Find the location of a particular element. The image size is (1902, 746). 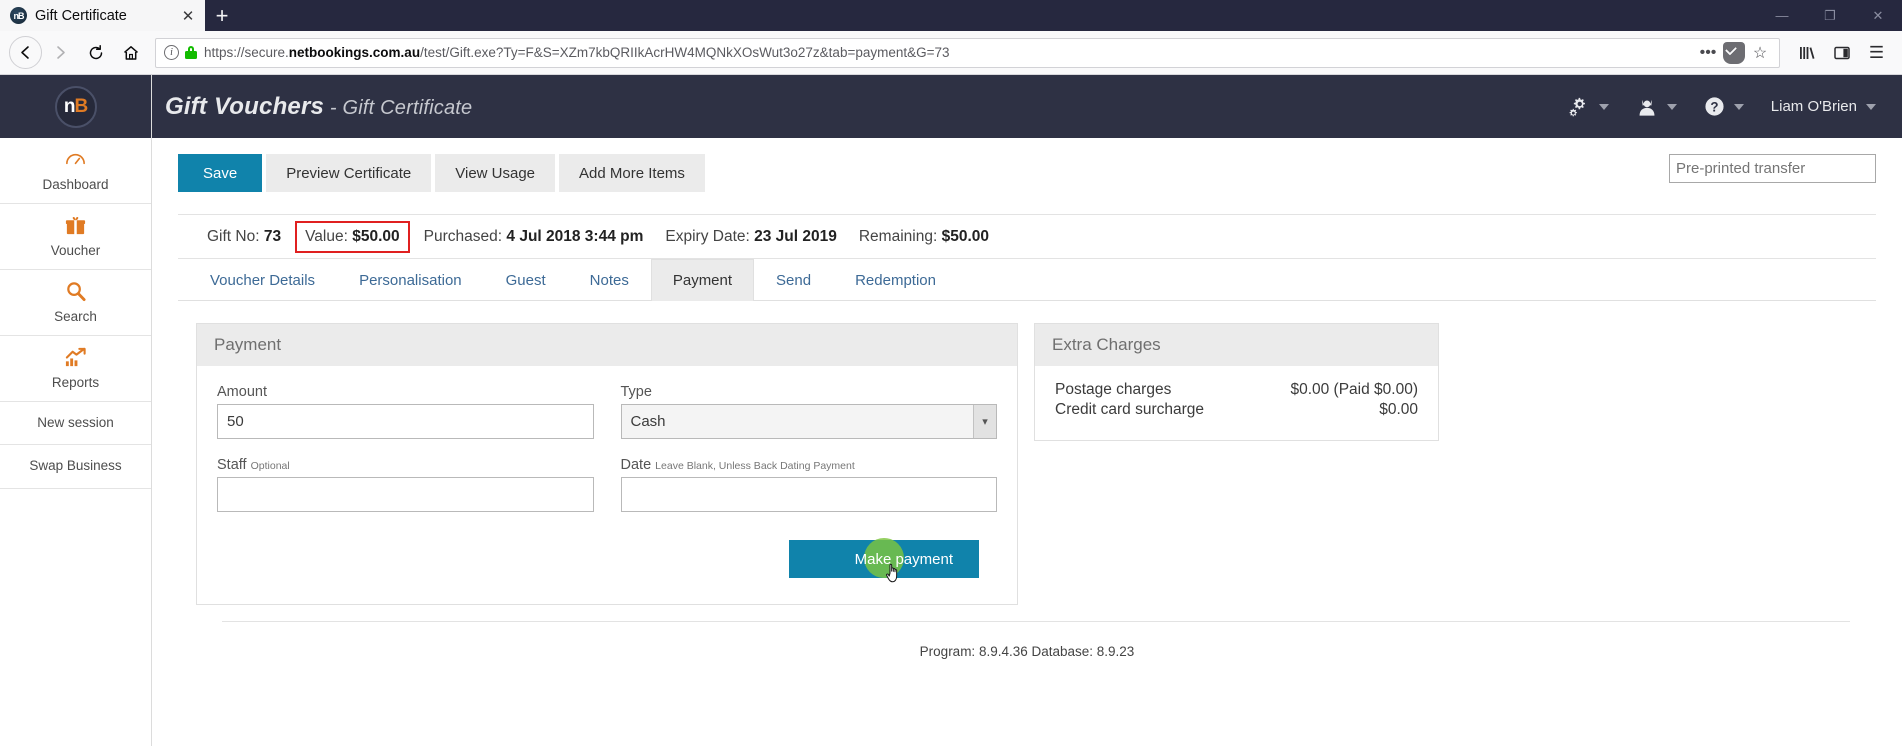

new-tab-button: + is located at coordinates (222, 15).